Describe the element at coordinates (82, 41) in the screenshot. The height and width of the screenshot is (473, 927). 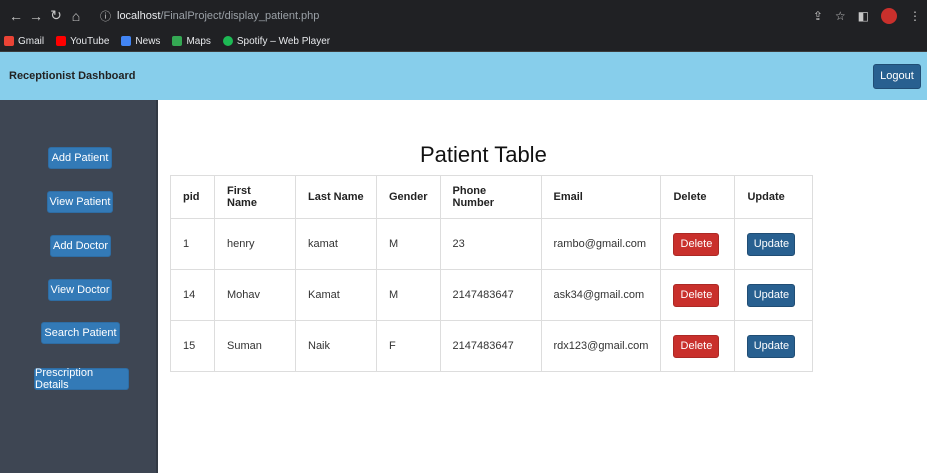
I see `bookmark-youtube: YouTube` at that location.